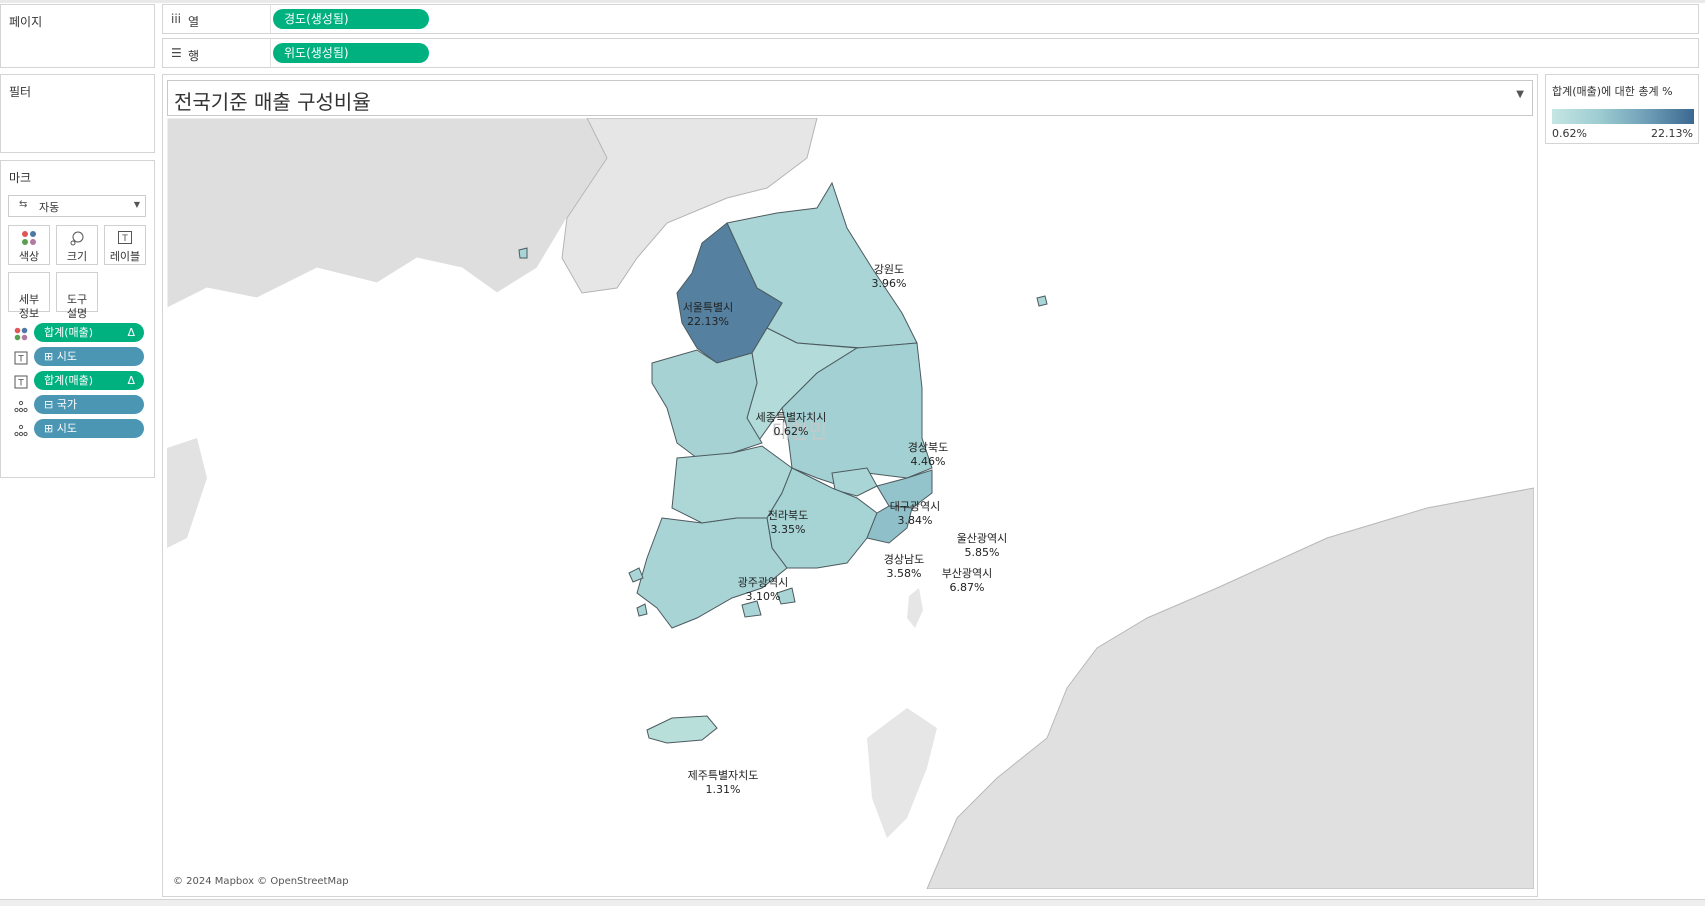 This screenshot has height=906, width=1705. What do you see at coordinates (928, 461) in the screenshot?
I see `region-percent: 4.46%` at bounding box center [928, 461].